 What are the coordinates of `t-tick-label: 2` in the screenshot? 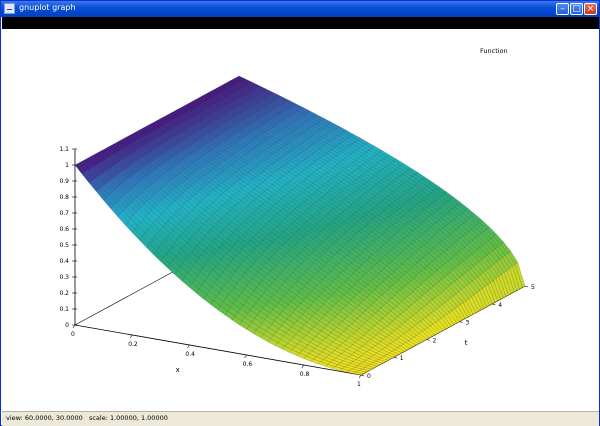 It's located at (435, 340).